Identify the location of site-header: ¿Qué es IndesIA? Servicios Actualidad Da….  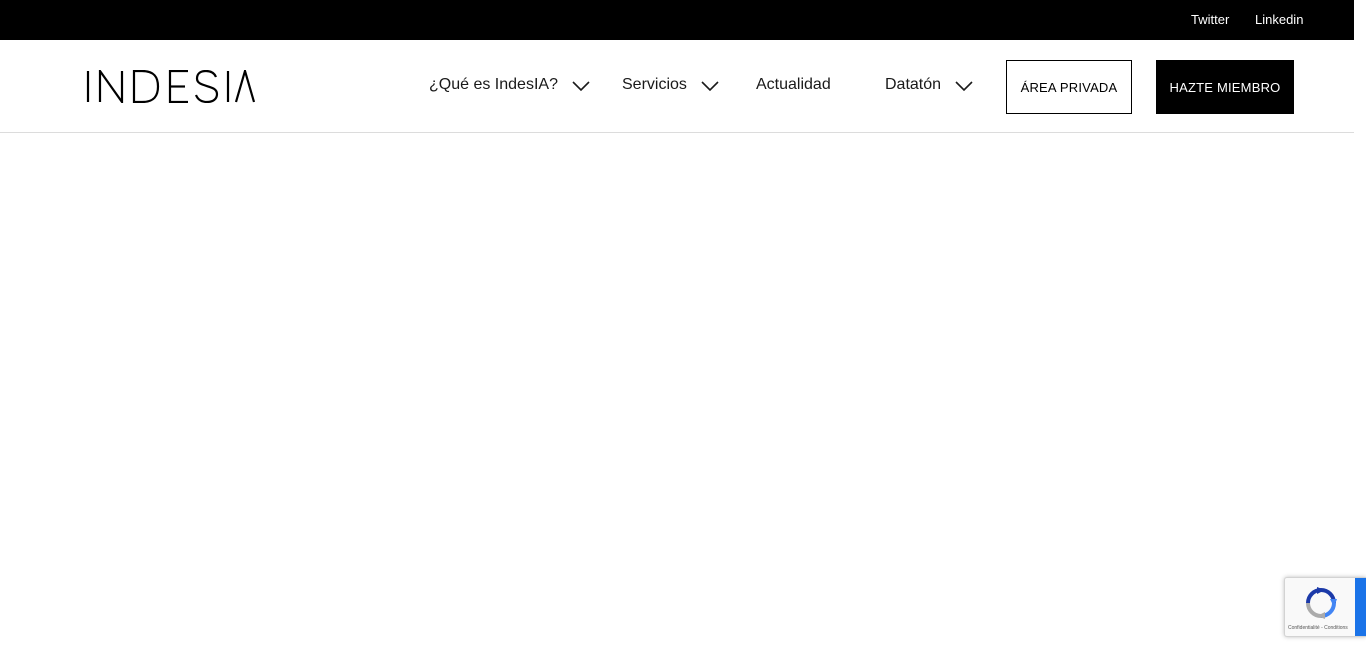
(677, 86).